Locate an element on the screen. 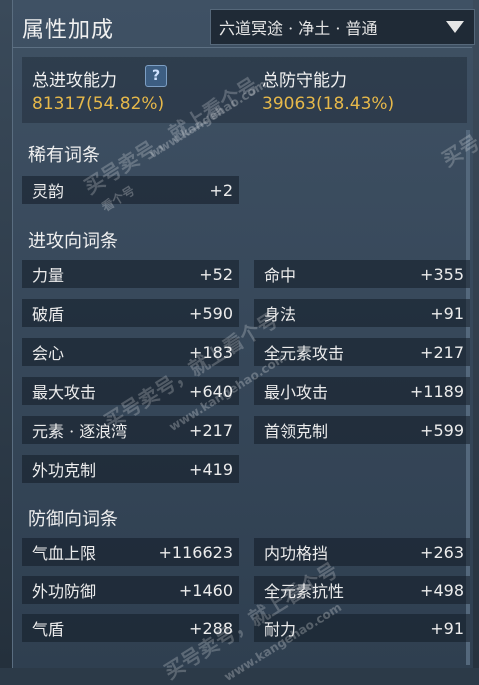 This screenshot has height=685, width=479. stat-cell: 灵韵 +2 is located at coordinates (130, 190).